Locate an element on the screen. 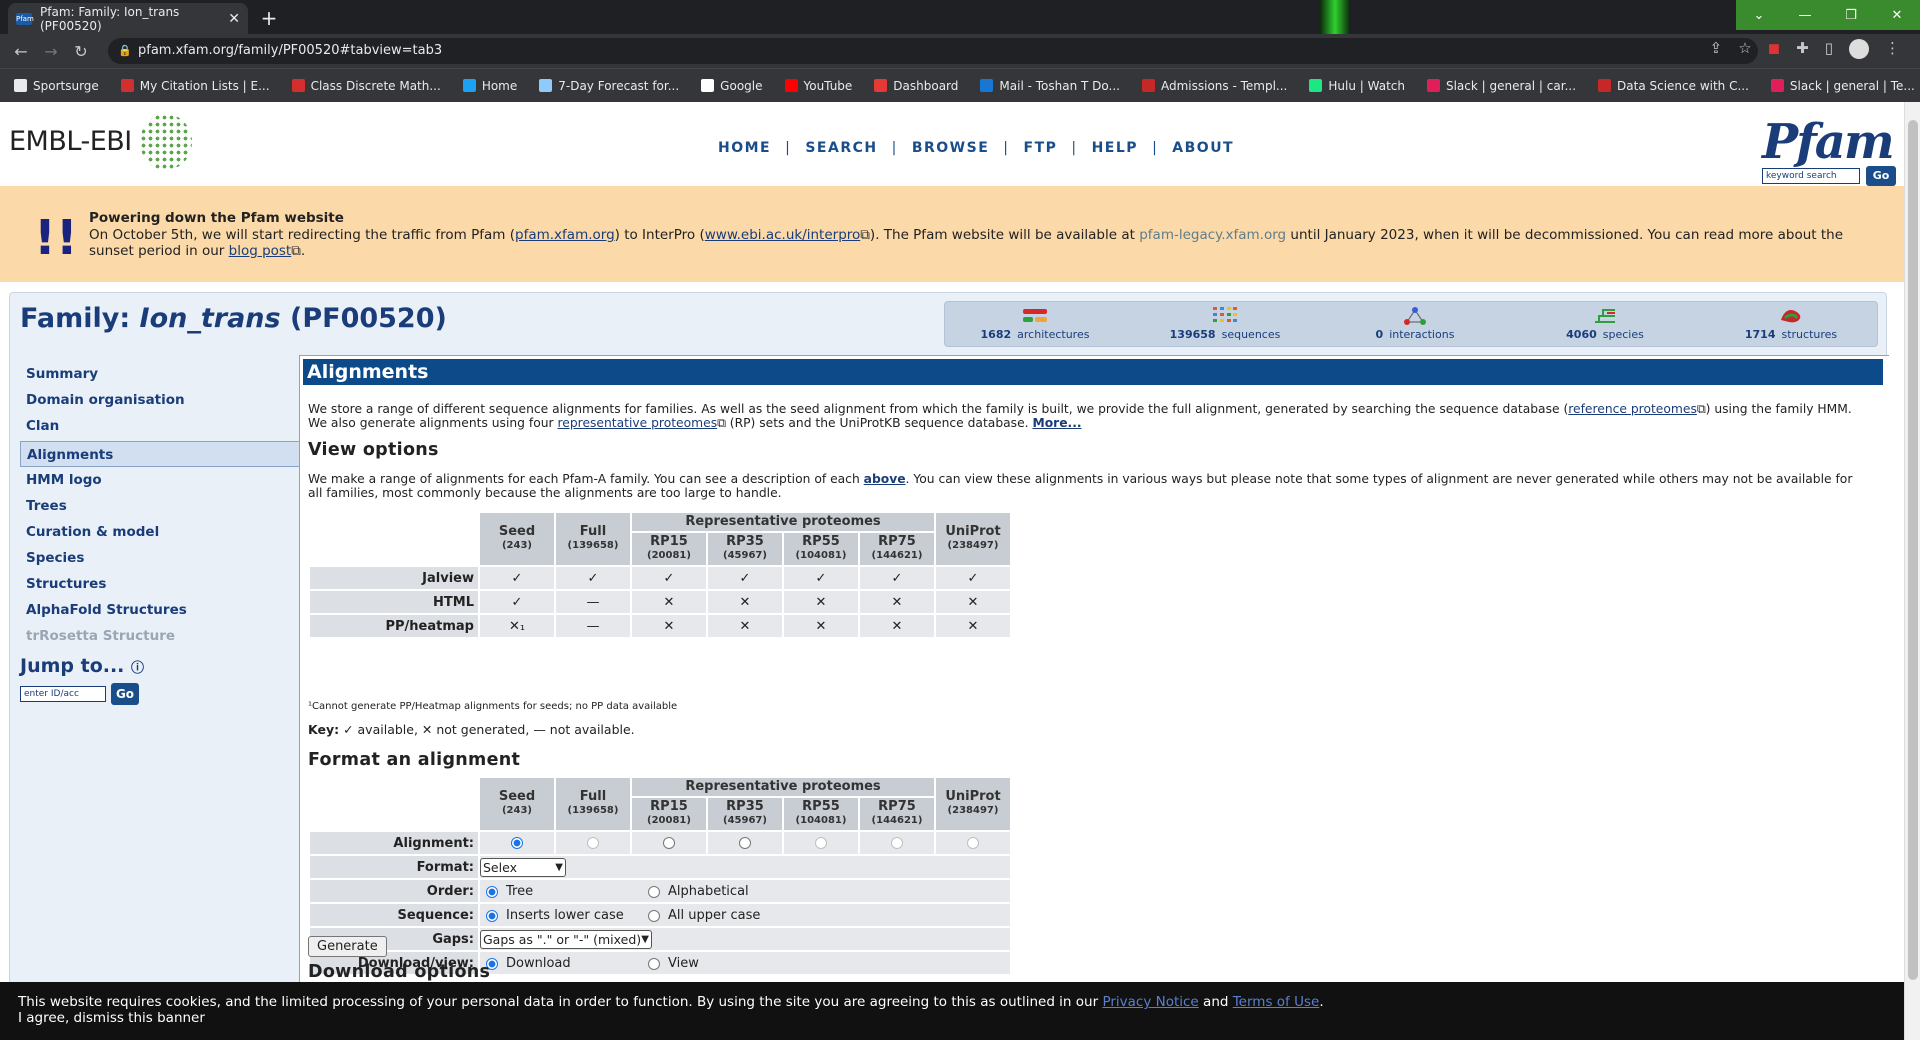 The height and width of the screenshot is (1040, 1920). back-icon: ← is located at coordinates (21, 51).